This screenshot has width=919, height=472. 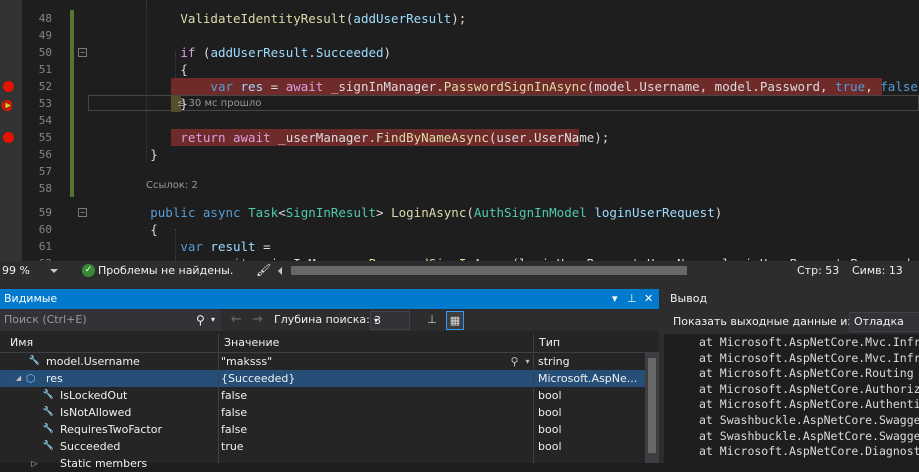 What do you see at coordinates (791, 299) in the screenshot?
I see `output-title-bar: Вывод` at bounding box center [791, 299].